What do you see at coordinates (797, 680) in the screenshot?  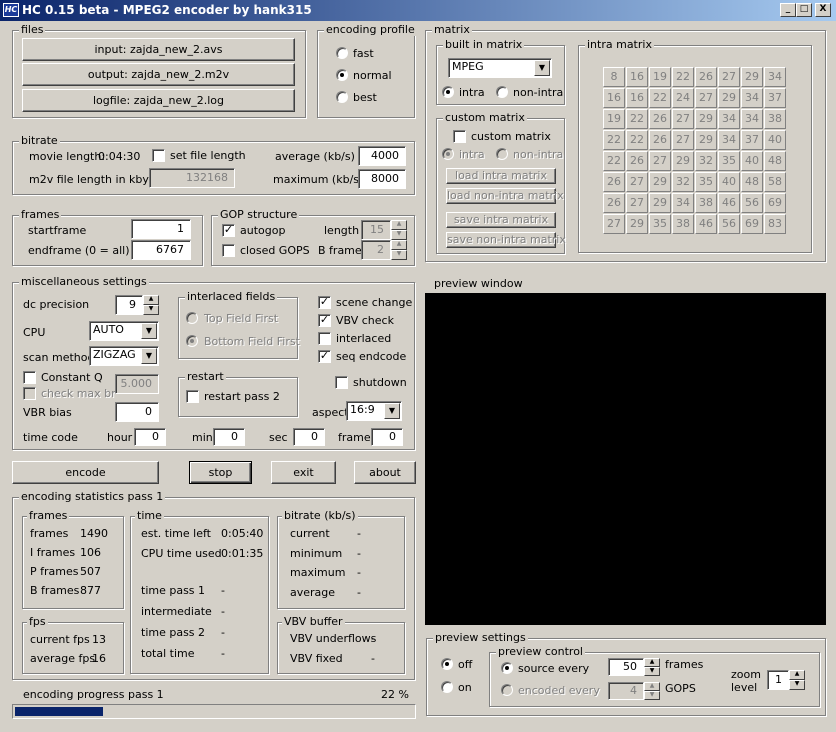 I see `zoom-level-spinner: ▲ ▼` at bounding box center [797, 680].